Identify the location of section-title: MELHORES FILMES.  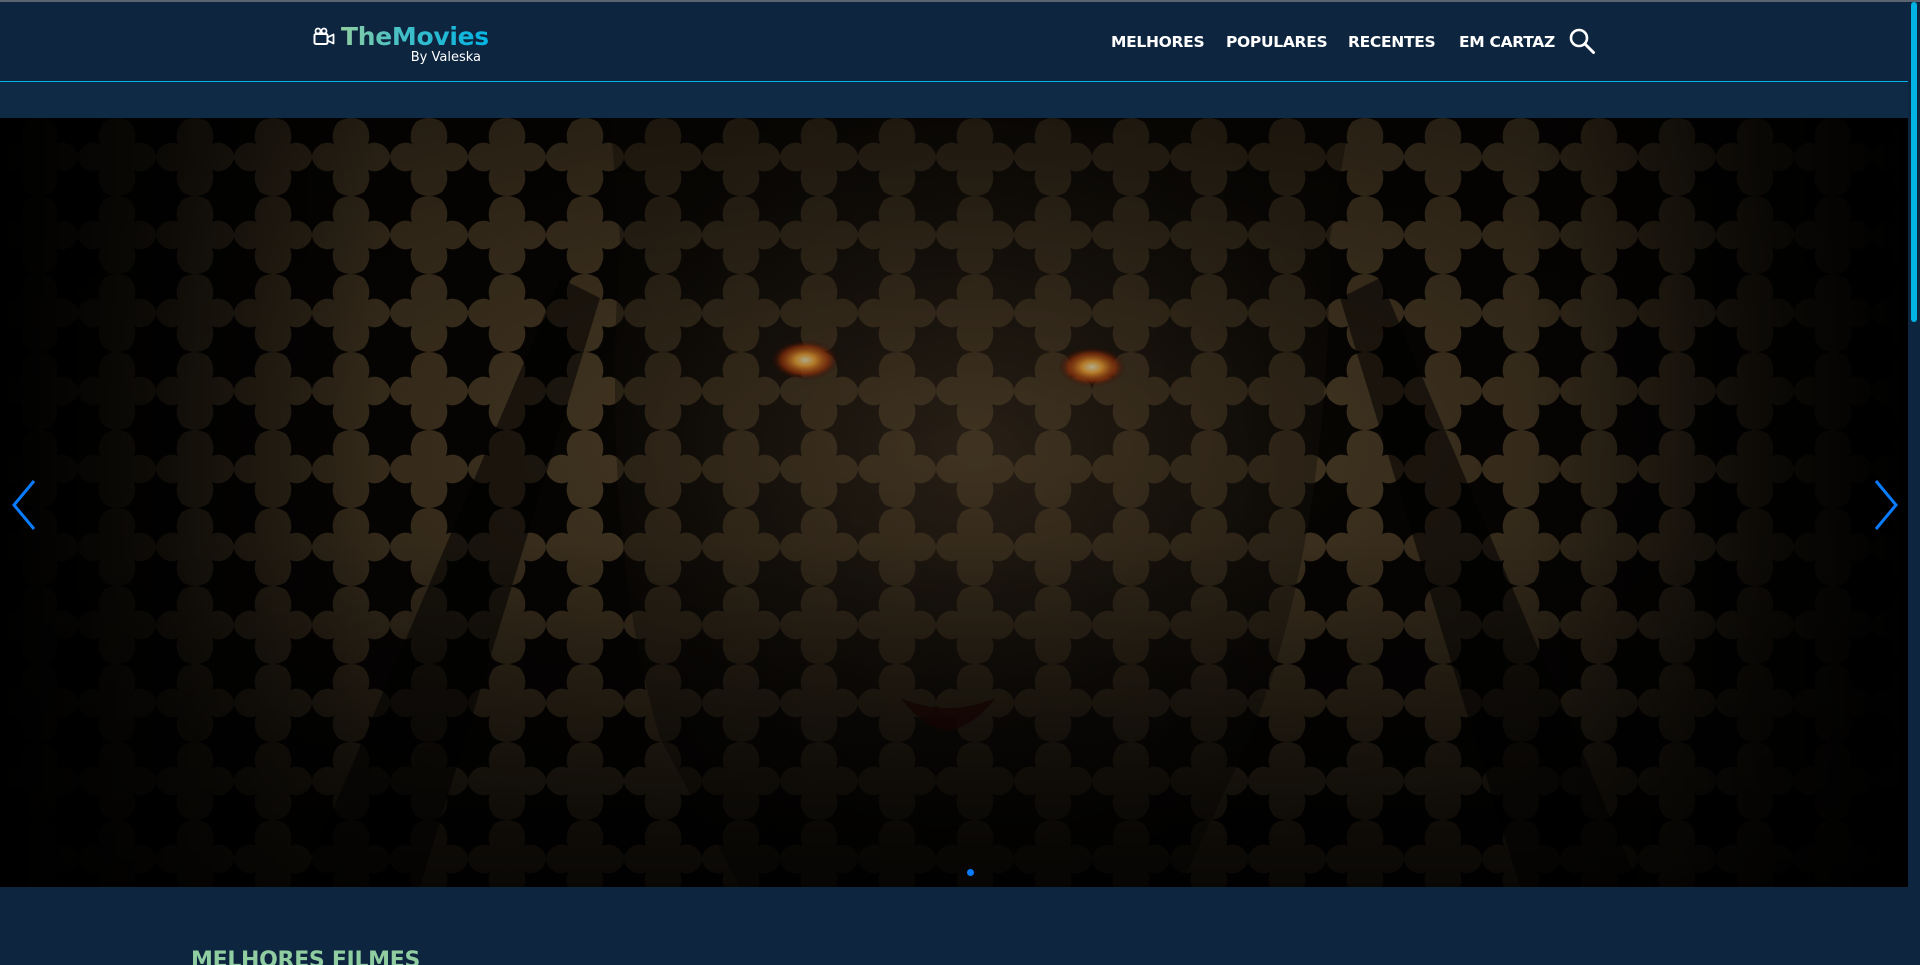
(306, 956).